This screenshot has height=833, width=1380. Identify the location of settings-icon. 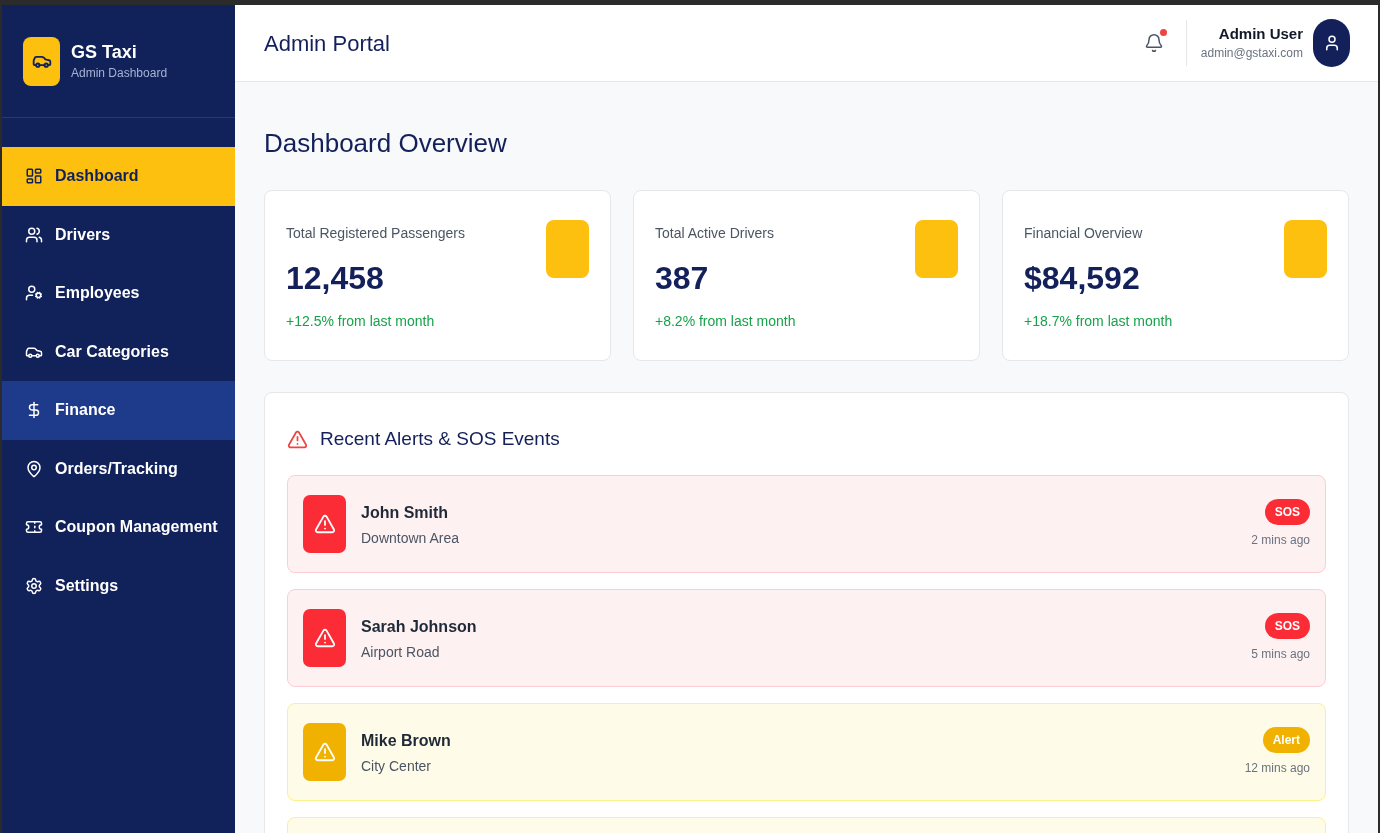
(34, 585).